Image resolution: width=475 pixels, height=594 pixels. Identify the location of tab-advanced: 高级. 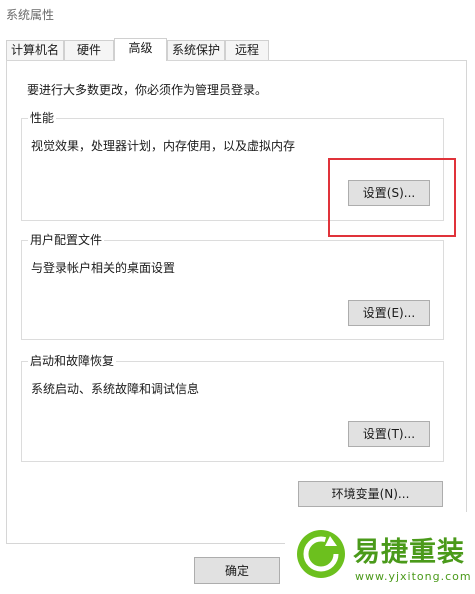
(140, 49).